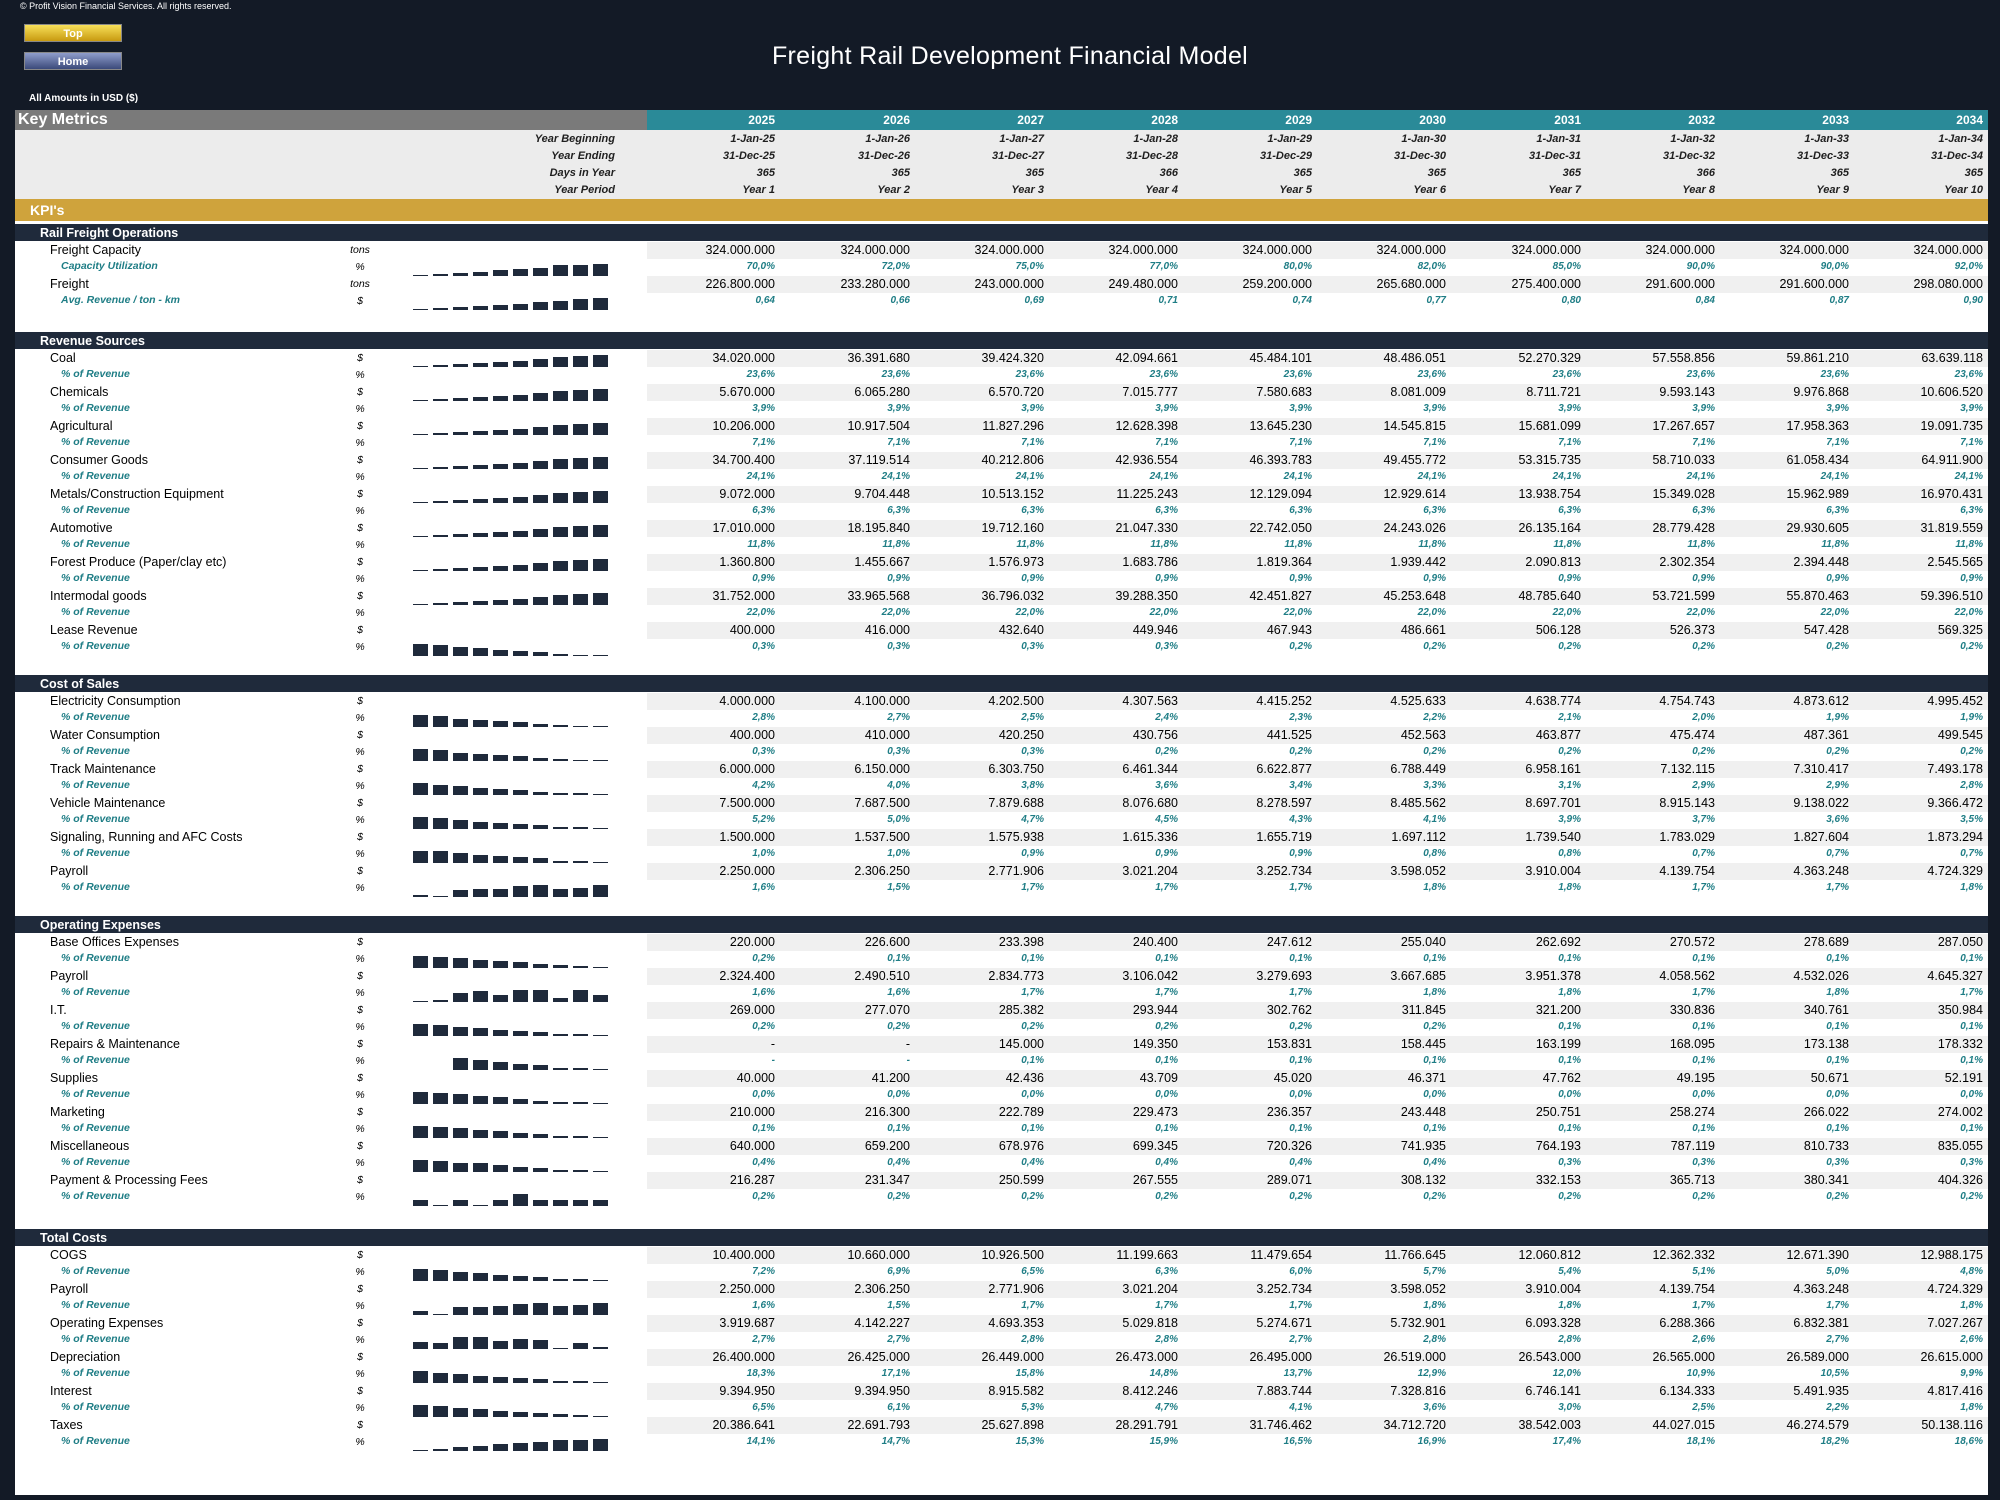 The height and width of the screenshot is (1500, 2000). Describe the element at coordinates (887, 630) in the screenshot. I see `cell-value: 416.000` at that location.